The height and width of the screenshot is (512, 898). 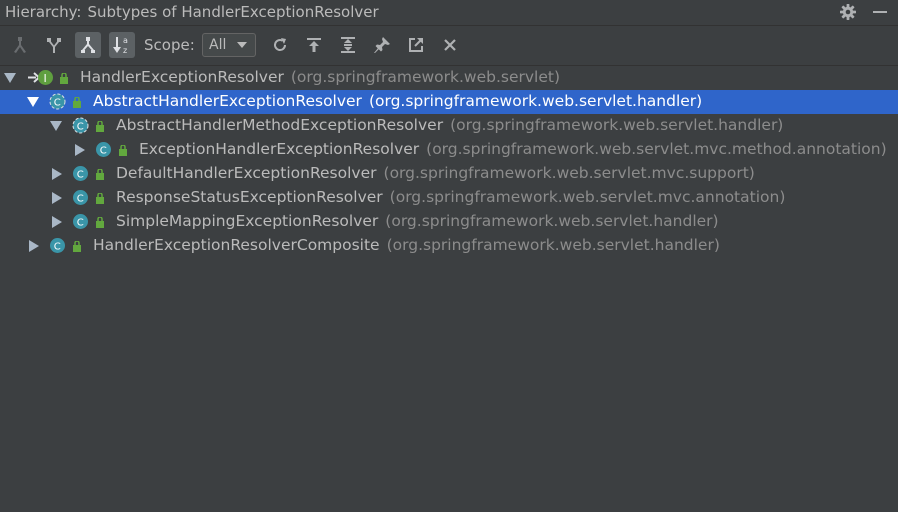 What do you see at coordinates (54, 45) in the screenshot?
I see `supertypes-hierarchy-icon` at bounding box center [54, 45].